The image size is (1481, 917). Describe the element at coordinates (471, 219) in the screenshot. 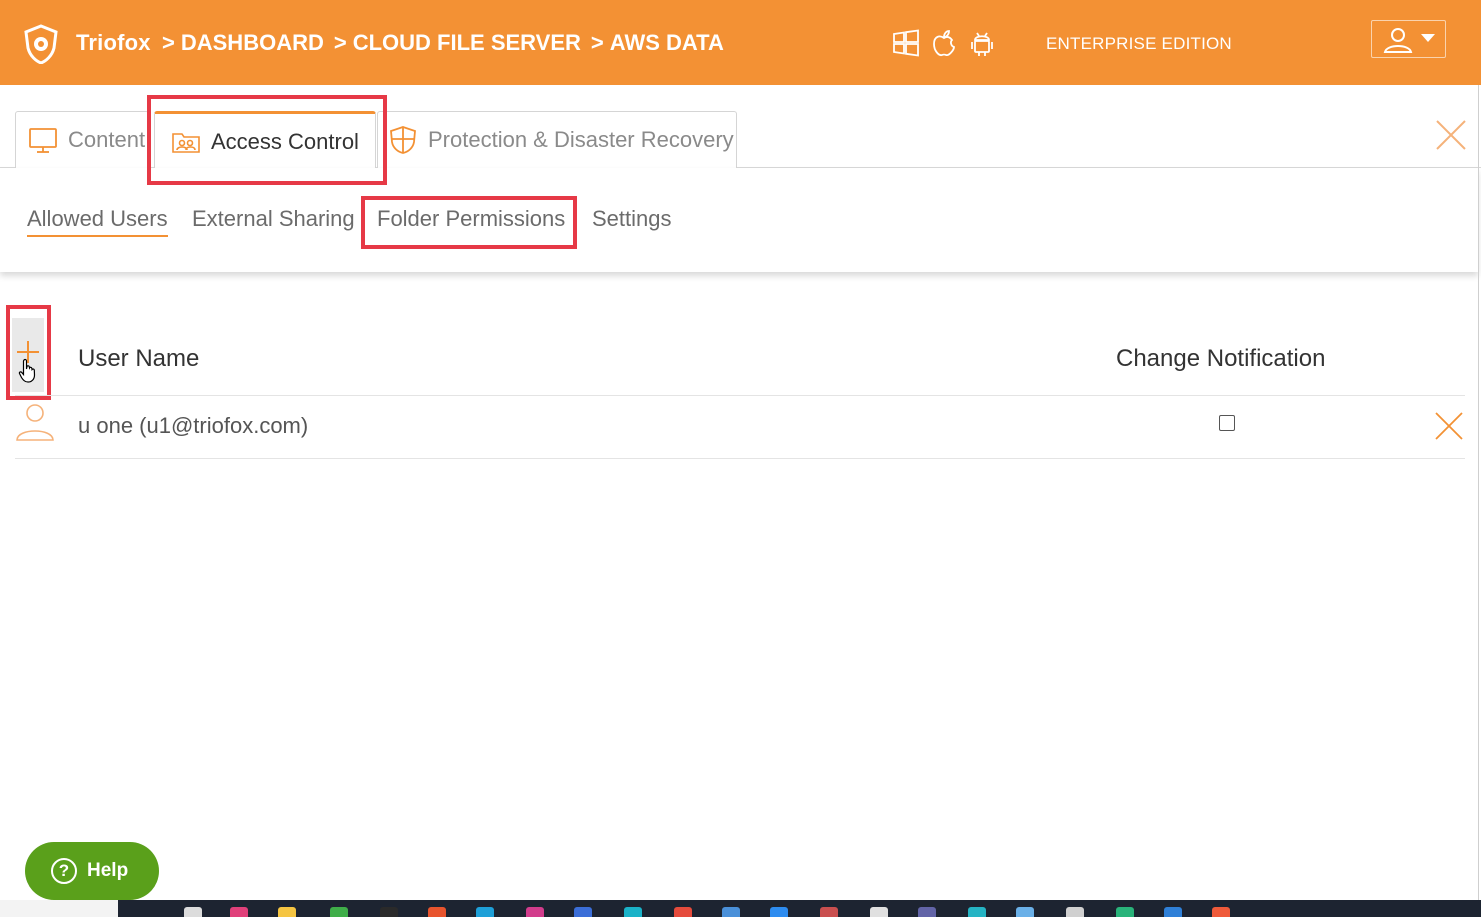

I see `subnav-folder-permissions: Folder Permissions` at that location.